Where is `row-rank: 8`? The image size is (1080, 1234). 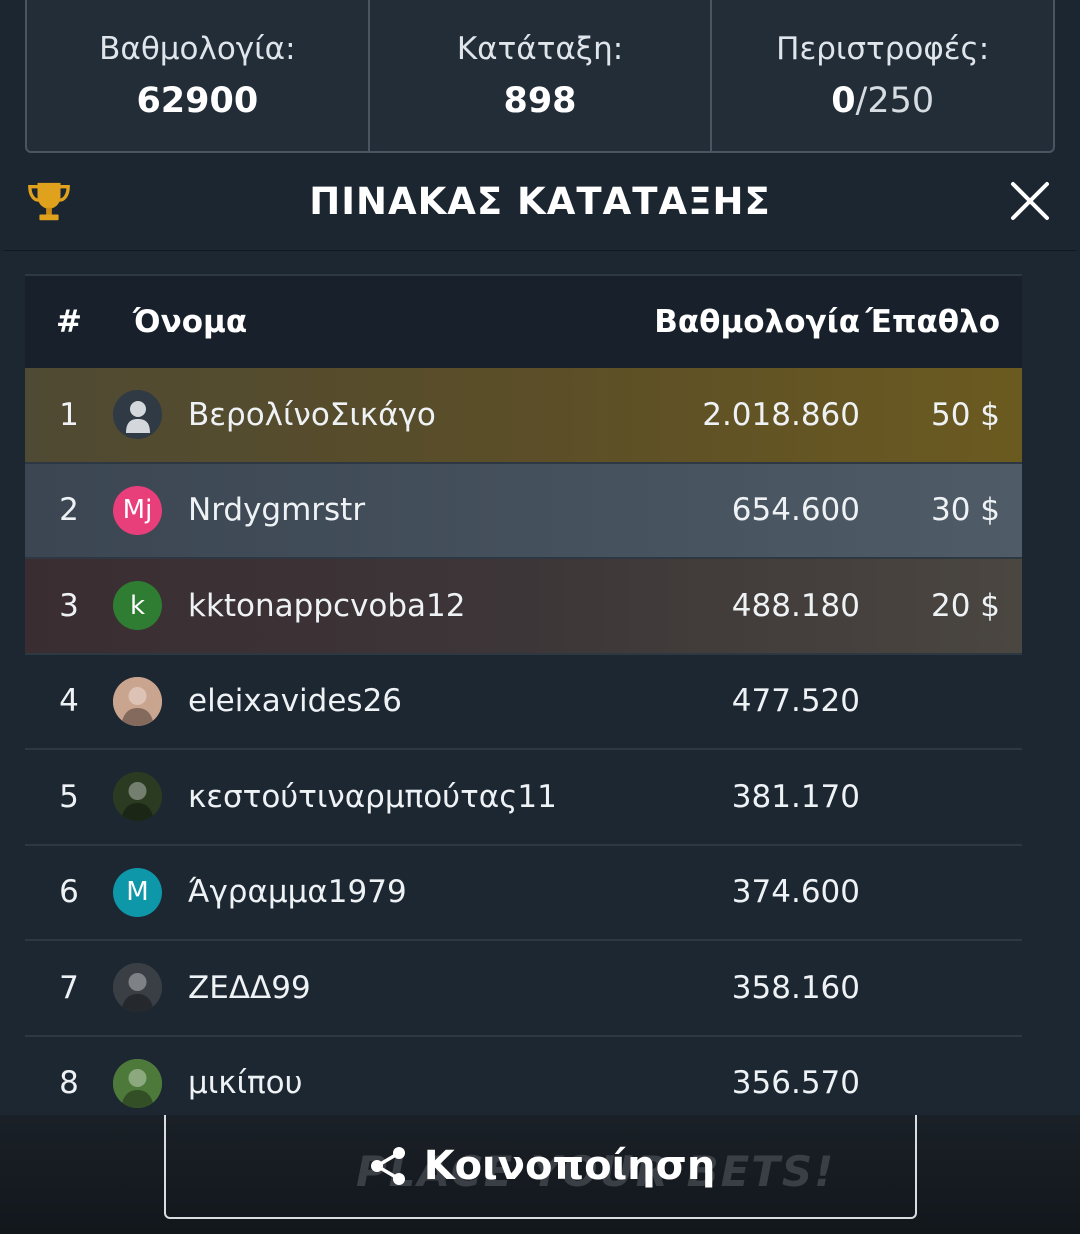
row-rank: 8 is located at coordinates (69, 1083).